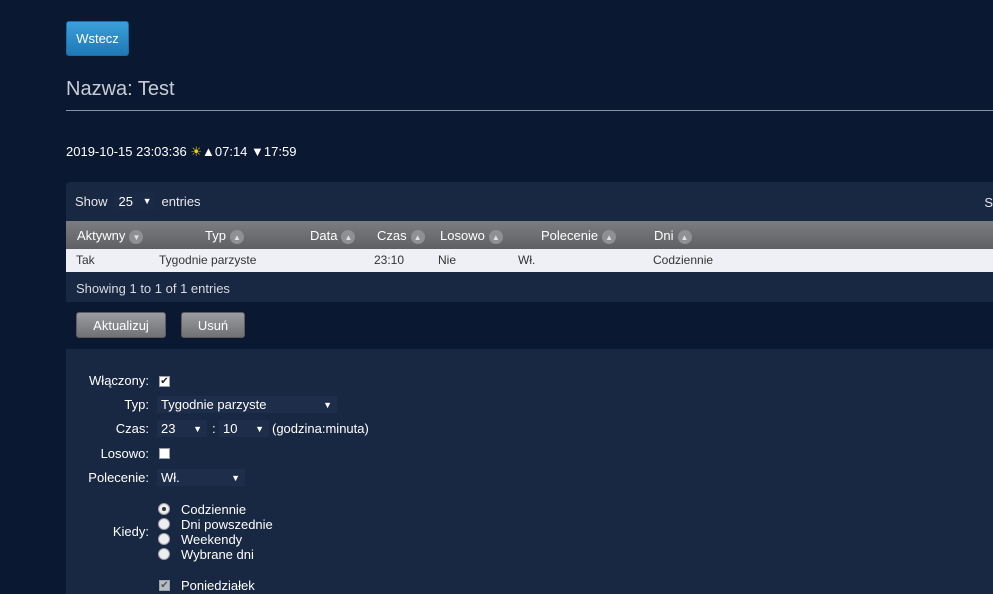  Describe the element at coordinates (320, 428) in the screenshot. I see `time-hint: (godzina:minuta)` at that location.